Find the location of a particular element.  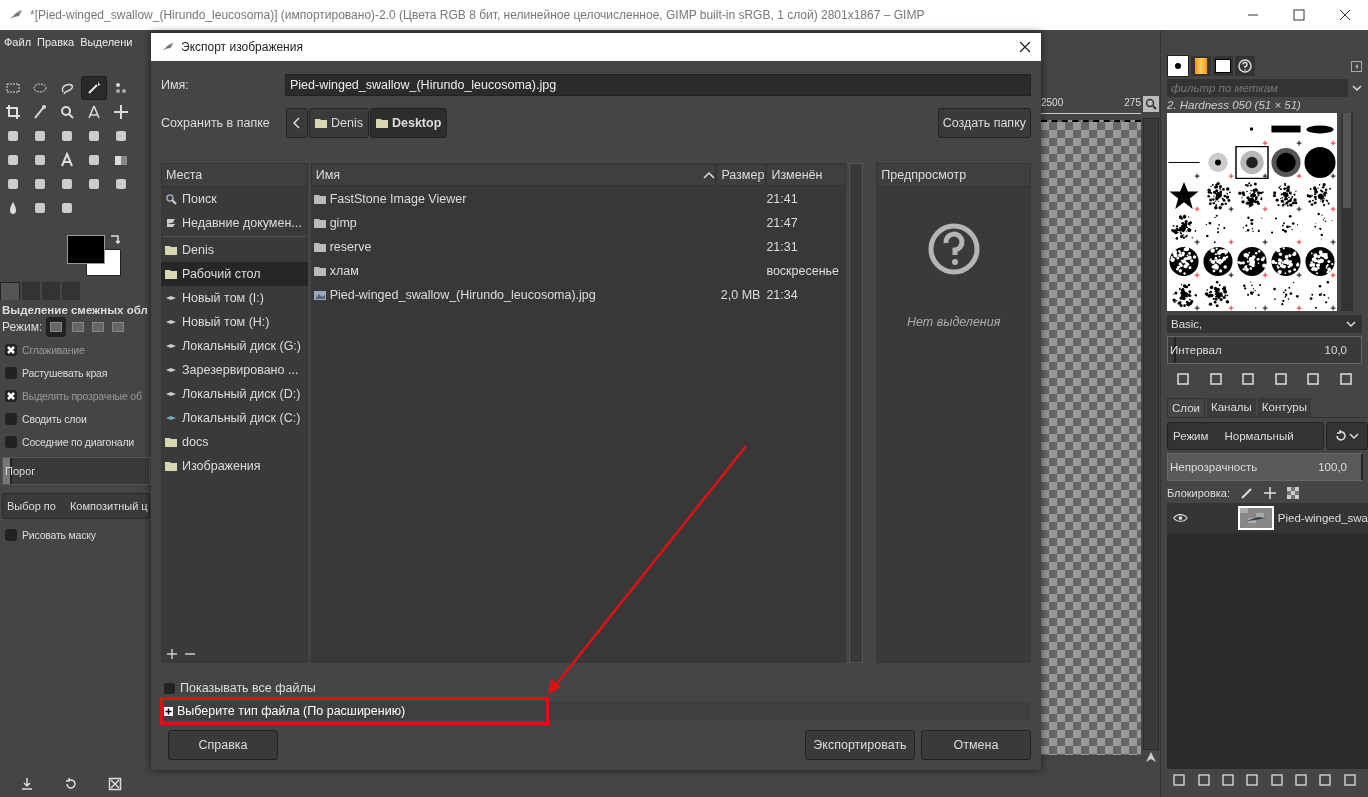

threshold-slider: Порог is located at coordinates (76, 471).